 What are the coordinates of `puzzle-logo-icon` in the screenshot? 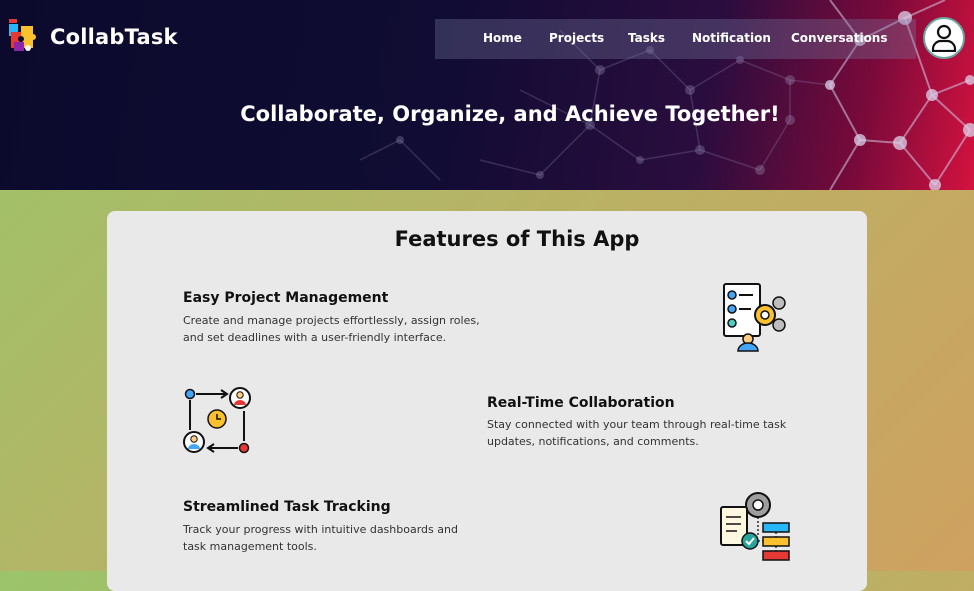 It's located at (22, 35).